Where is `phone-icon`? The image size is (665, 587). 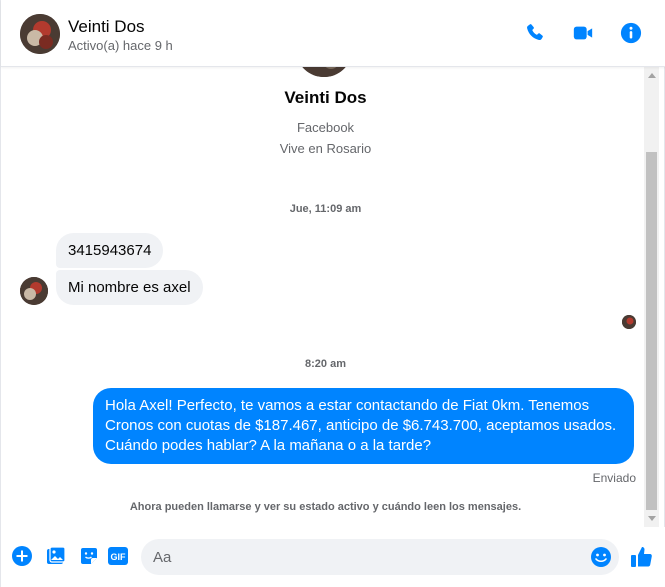
phone-icon is located at coordinates (535, 33).